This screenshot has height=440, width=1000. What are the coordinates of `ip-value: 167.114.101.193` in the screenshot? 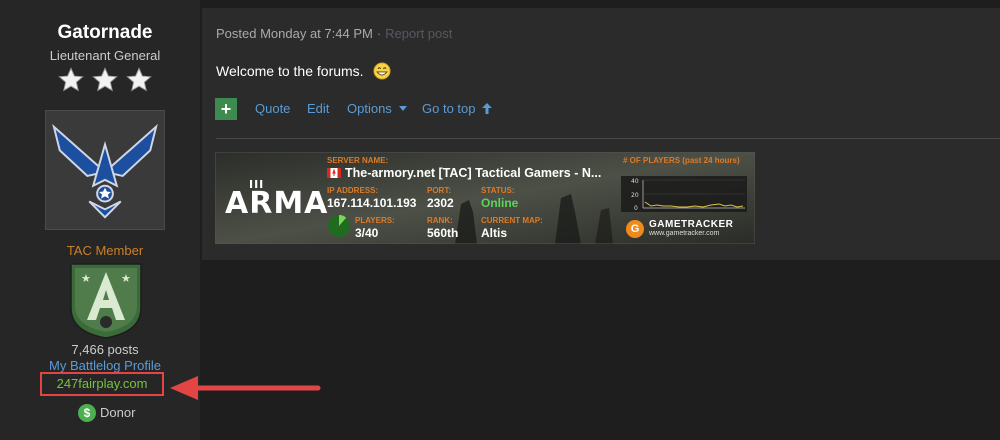 It's located at (372, 203).